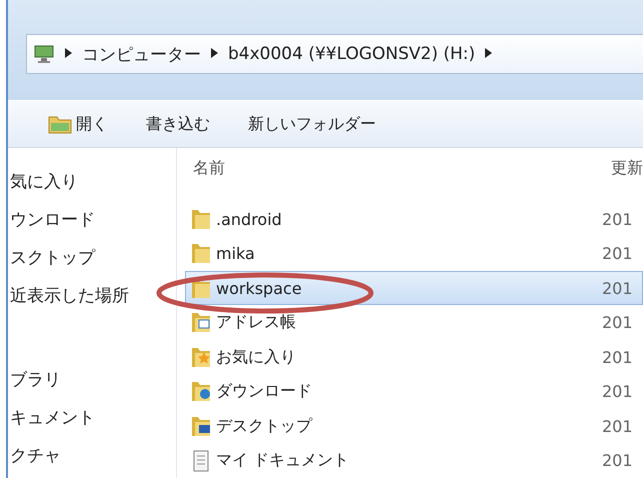 The width and height of the screenshot is (643, 478). I want to click on file-row: .android 201, so click(414, 219).